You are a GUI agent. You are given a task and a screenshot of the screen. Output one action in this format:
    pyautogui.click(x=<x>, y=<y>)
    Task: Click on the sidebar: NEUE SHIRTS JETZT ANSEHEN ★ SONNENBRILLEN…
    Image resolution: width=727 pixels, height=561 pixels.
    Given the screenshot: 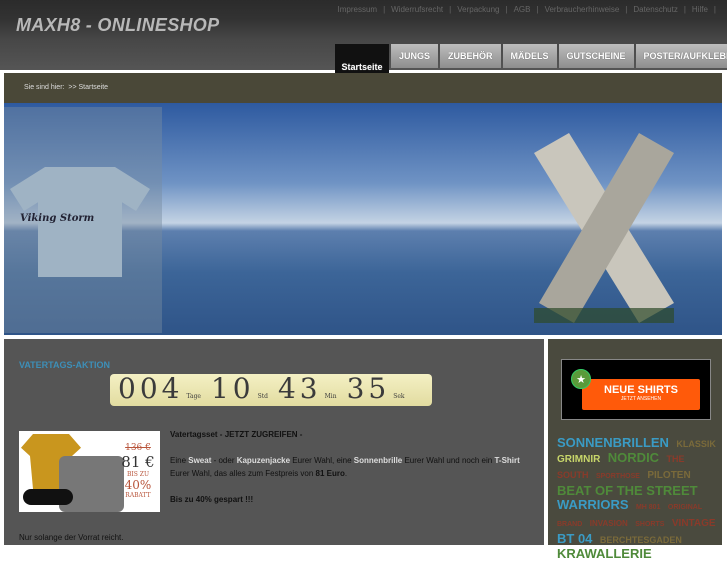 What is the action you would take?
    pyautogui.click(x=635, y=450)
    